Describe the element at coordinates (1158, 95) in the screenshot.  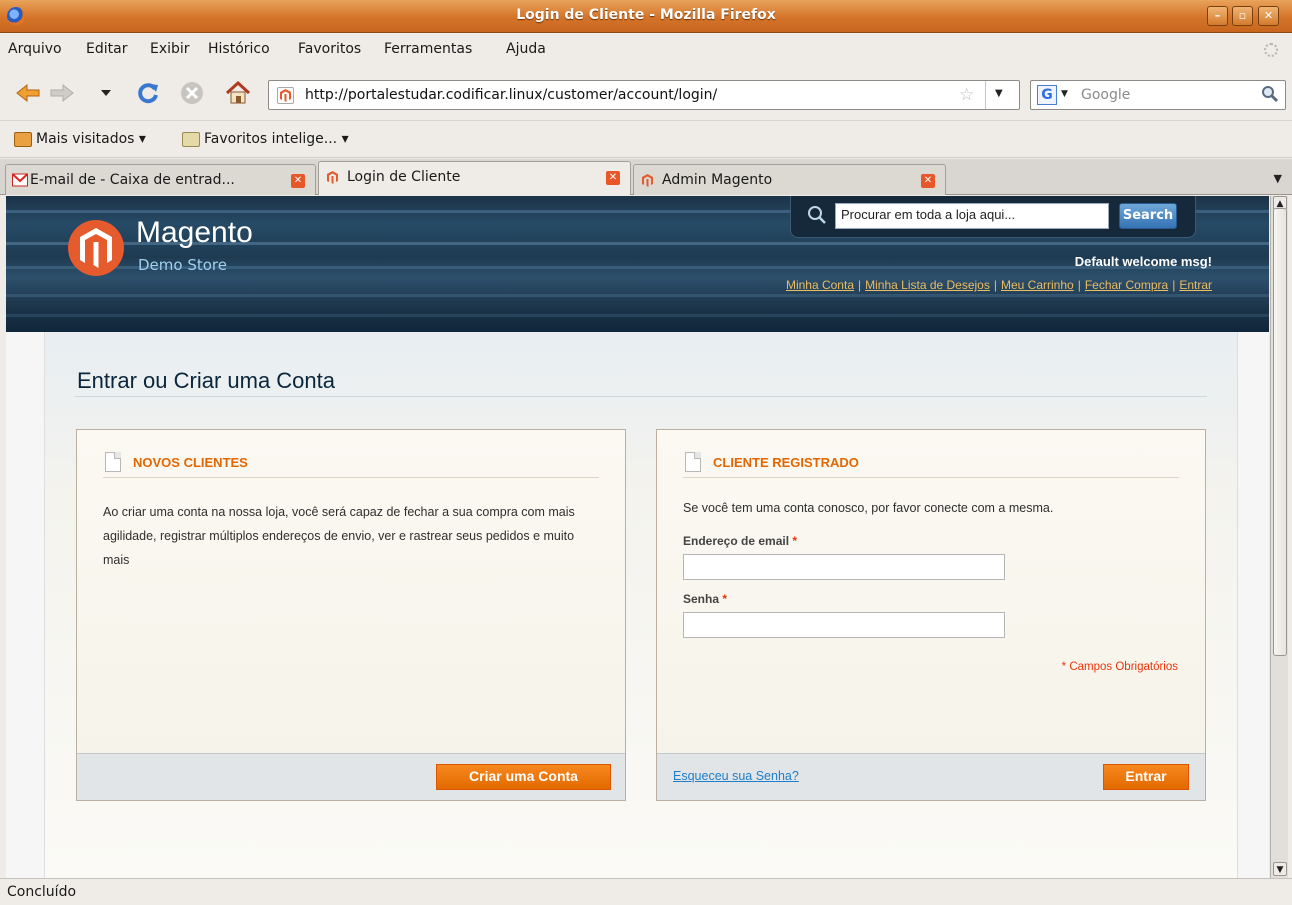
I see `web-search-box: G ▼ Google` at that location.